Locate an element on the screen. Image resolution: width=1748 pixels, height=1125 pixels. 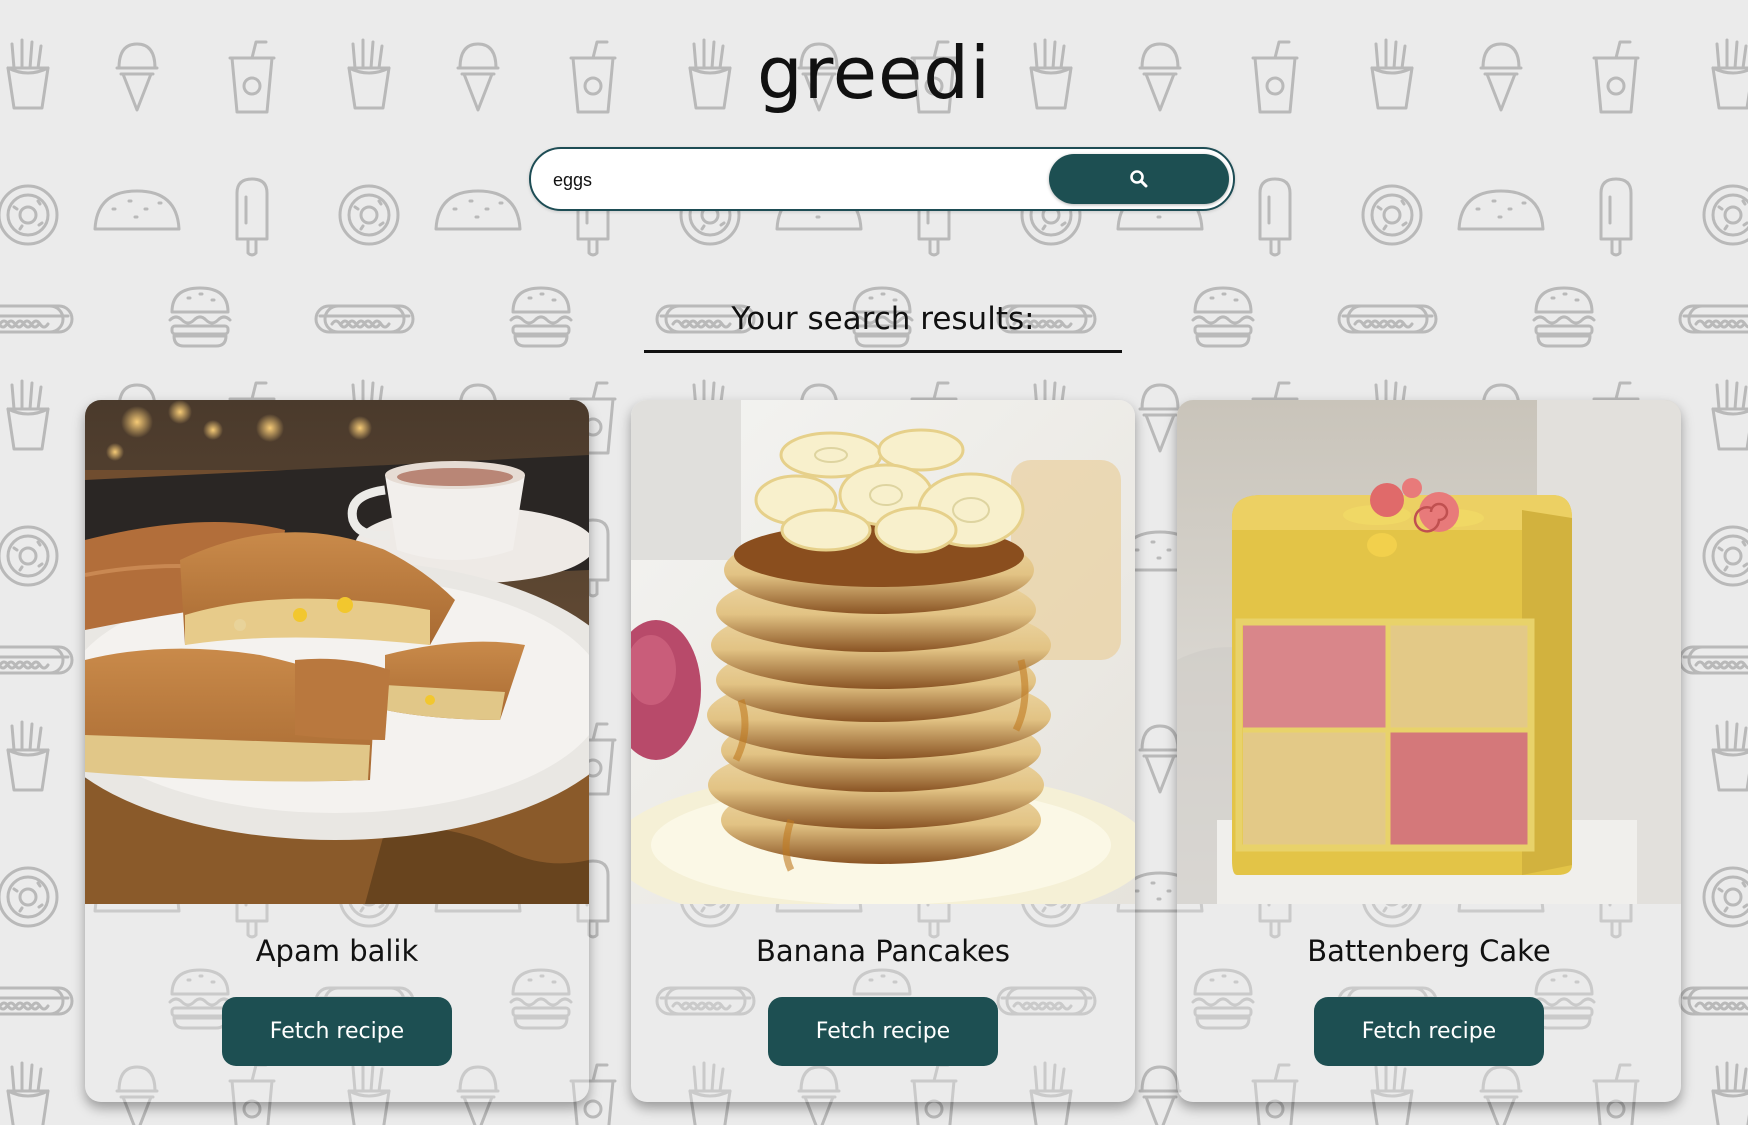
search-button is located at coordinates (1139, 179).